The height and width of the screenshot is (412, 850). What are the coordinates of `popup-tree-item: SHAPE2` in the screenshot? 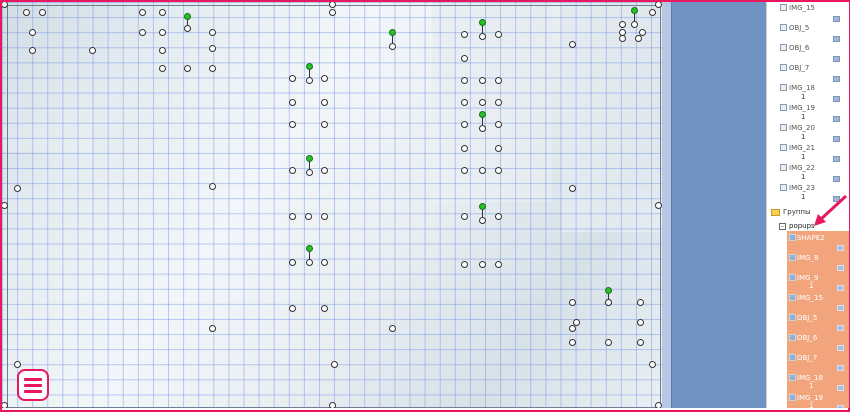 It's located at (818, 243).